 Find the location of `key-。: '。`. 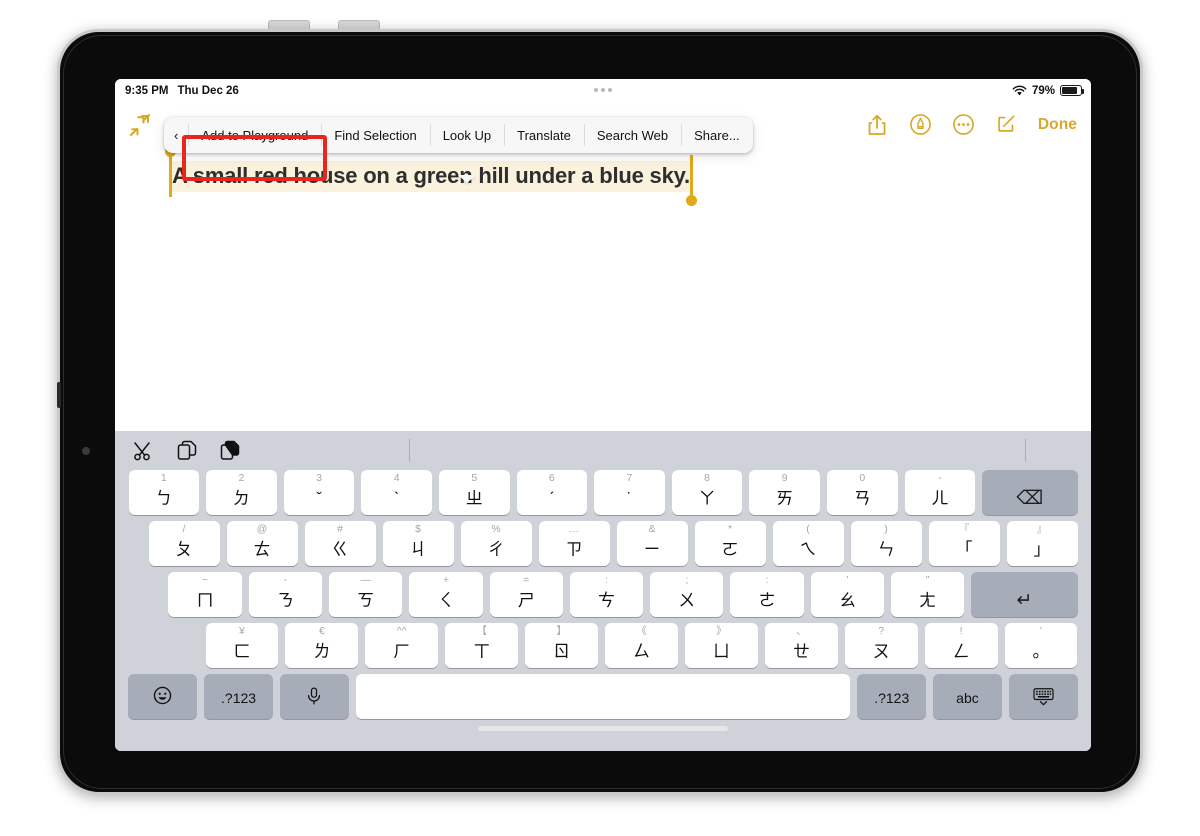

key-。: '。 is located at coordinates (1041, 645).